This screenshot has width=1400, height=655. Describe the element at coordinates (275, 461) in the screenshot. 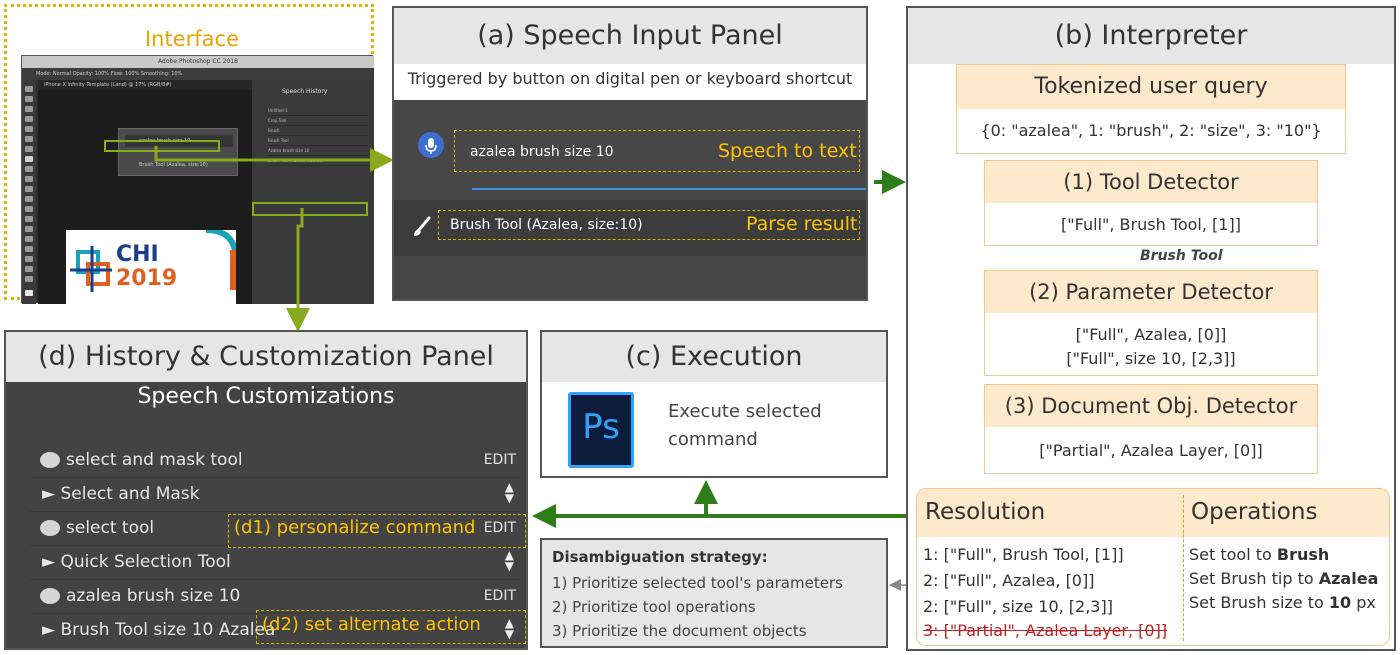

I see `custom-command-row: select and mask tool EDIT` at that location.